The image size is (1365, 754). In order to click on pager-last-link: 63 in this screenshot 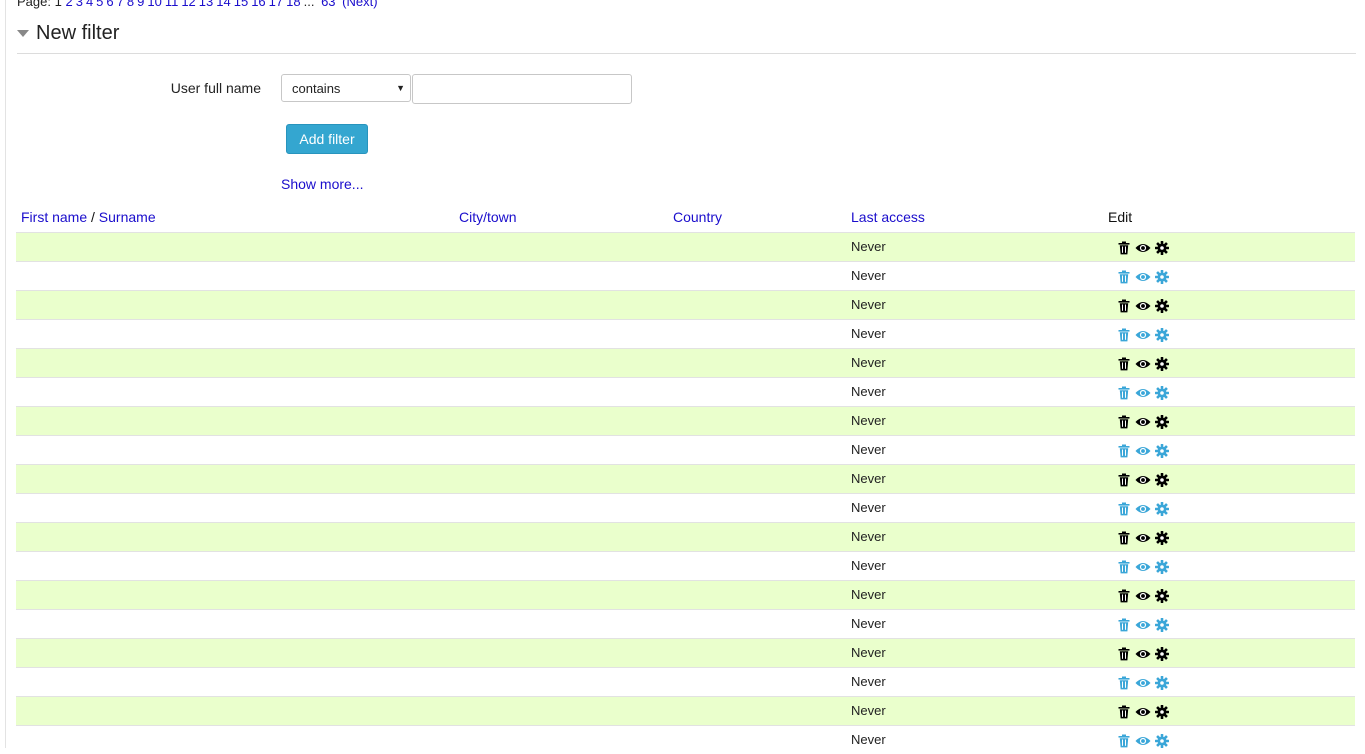, I will do `click(328, 4)`.